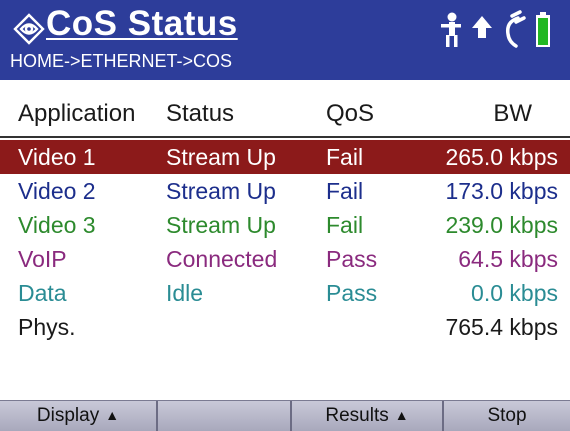  I want to click on column-header-application: Application, so click(77, 113).